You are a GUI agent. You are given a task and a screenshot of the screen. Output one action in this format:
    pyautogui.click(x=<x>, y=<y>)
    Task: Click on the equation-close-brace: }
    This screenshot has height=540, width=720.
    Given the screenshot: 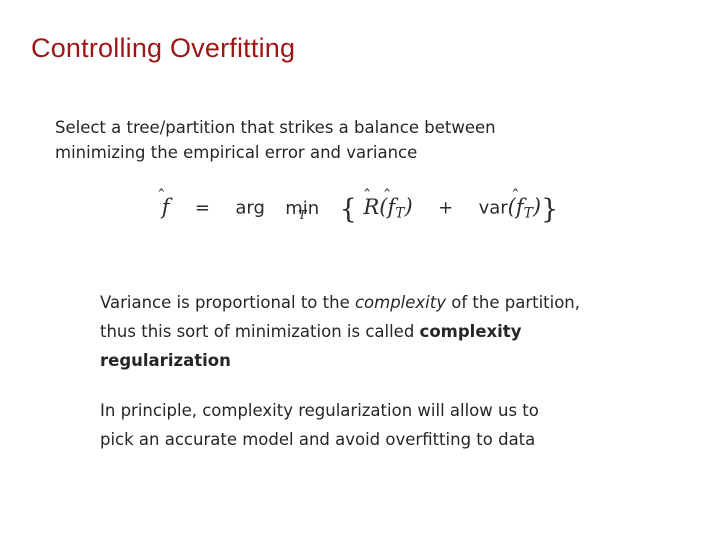 What is the action you would take?
    pyautogui.click(x=550, y=209)
    